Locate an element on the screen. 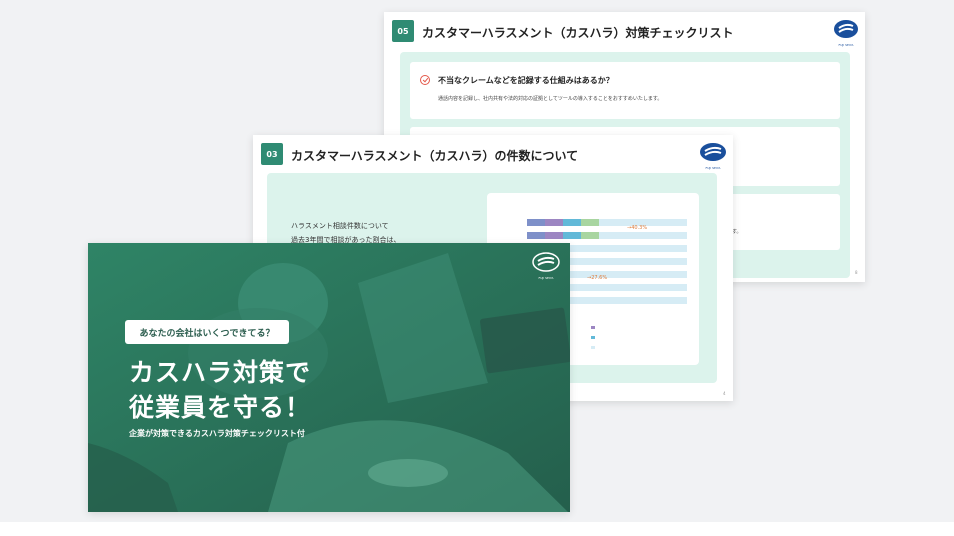 This screenshot has height=536, width=954. slide-title: カスタマーハラスメント（カスハラ）対策チェックリスト is located at coordinates (578, 33).